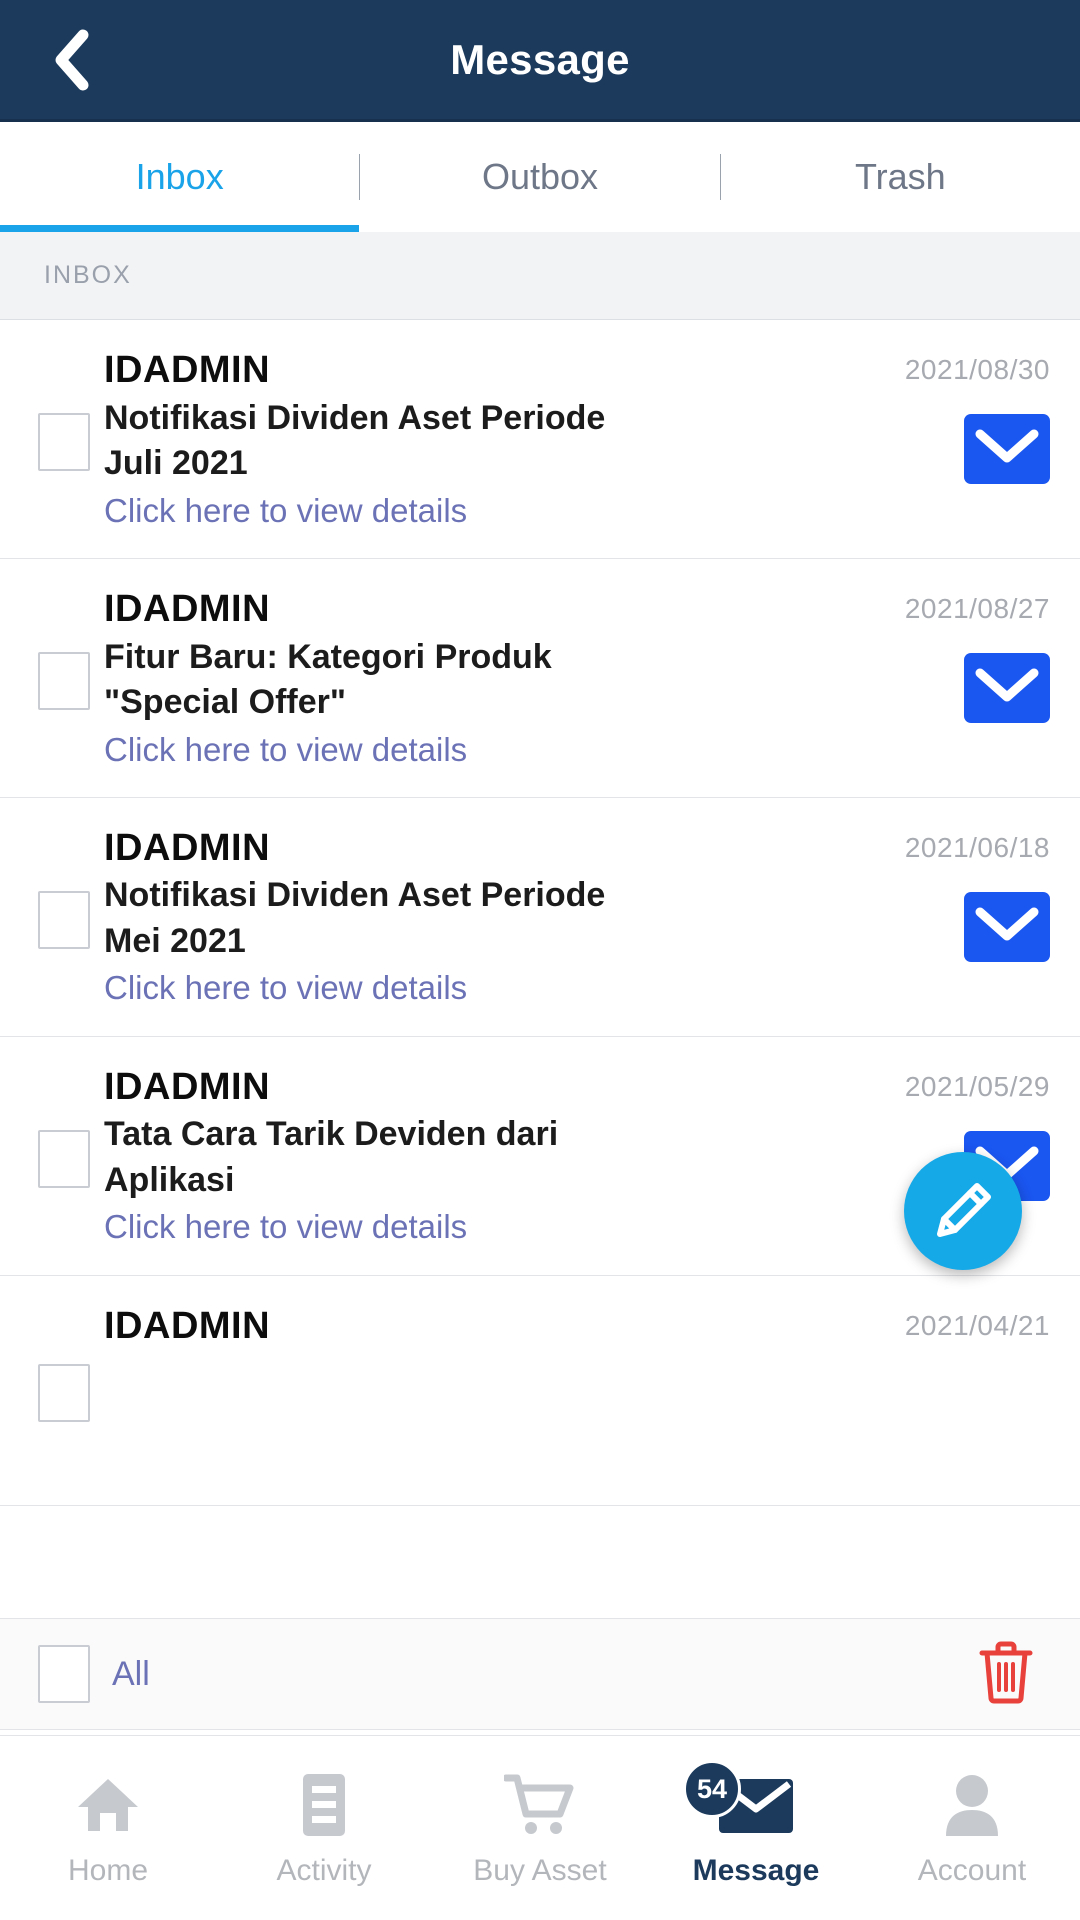  What do you see at coordinates (935, 656) in the screenshot?
I see `message-meta: 2021/08/27` at bounding box center [935, 656].